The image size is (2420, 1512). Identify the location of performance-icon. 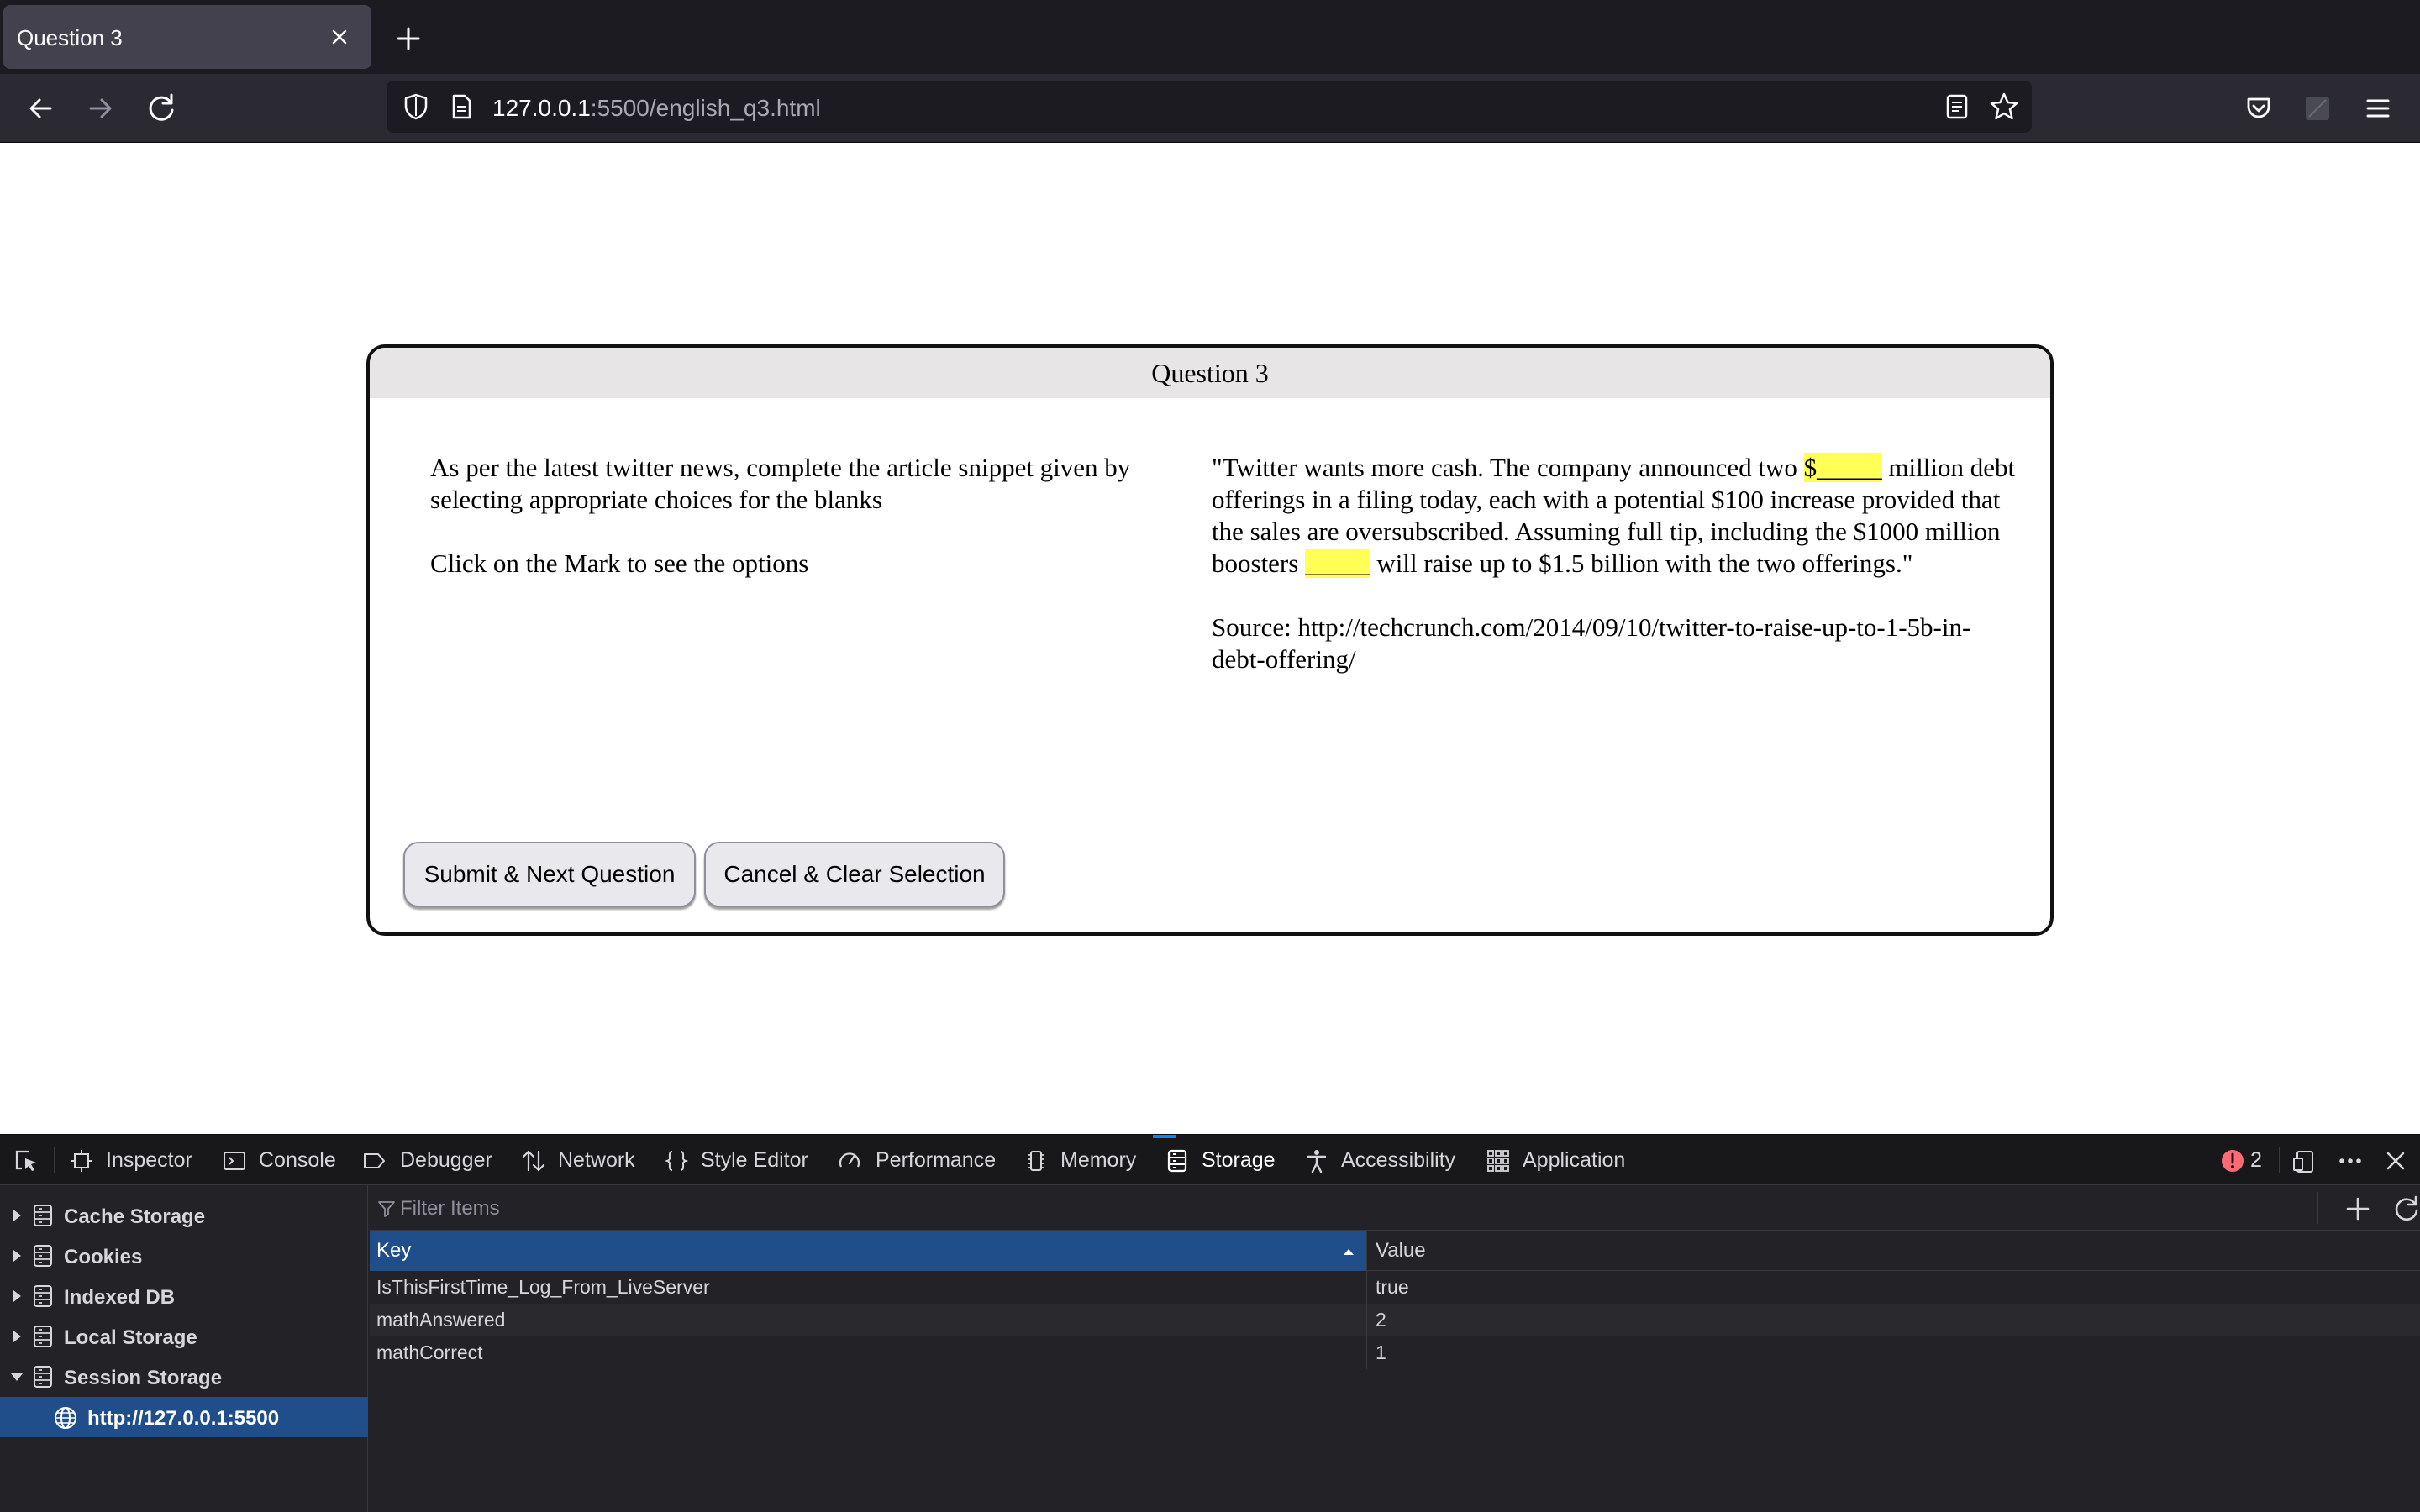
(849, 1160).